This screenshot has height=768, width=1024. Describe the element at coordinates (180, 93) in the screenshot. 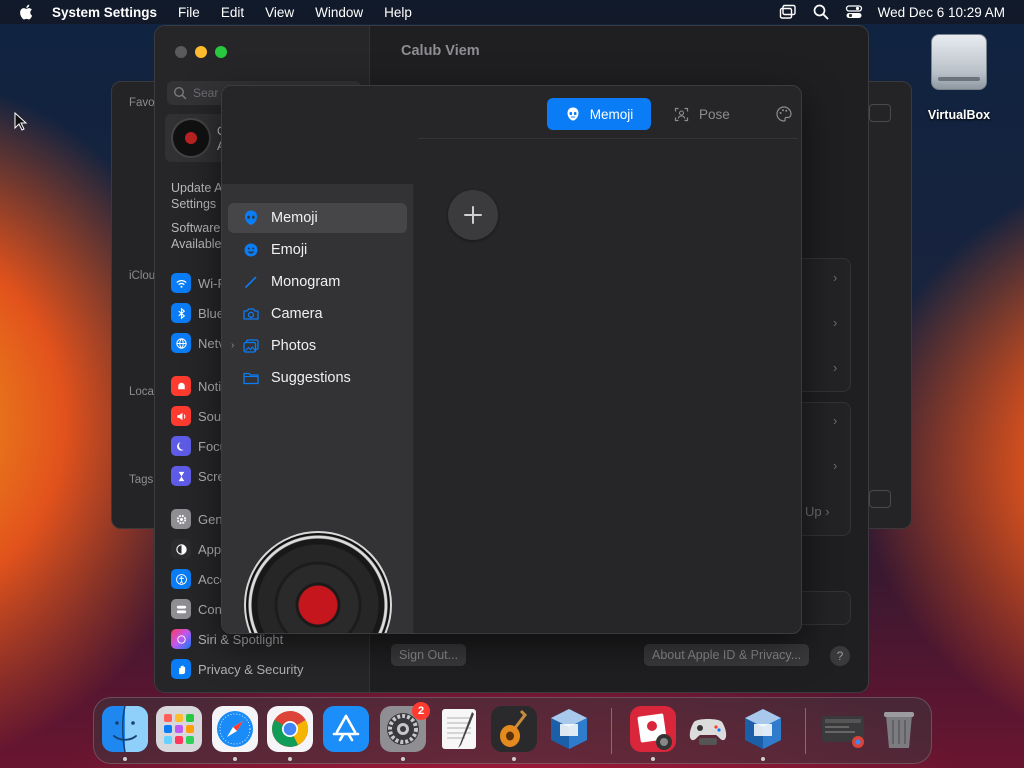

I see `search-icon` at that location.